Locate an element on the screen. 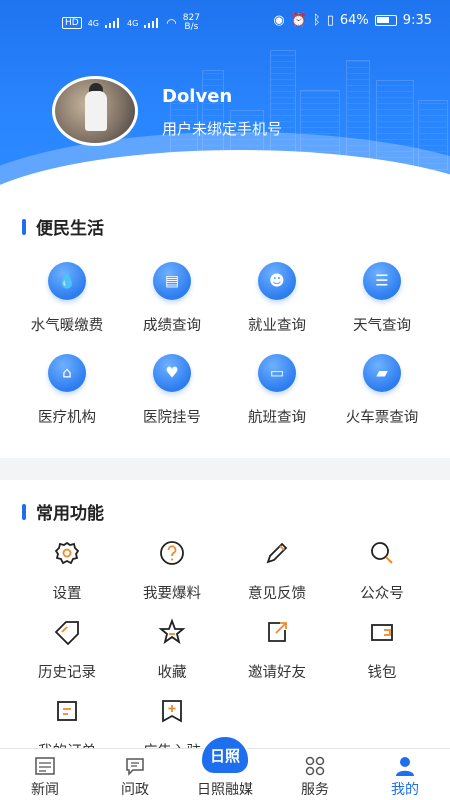 The width and height of the screenshot is (450, 800). rizhao-center-badge: 日照 is located at coordinates (225, 755).